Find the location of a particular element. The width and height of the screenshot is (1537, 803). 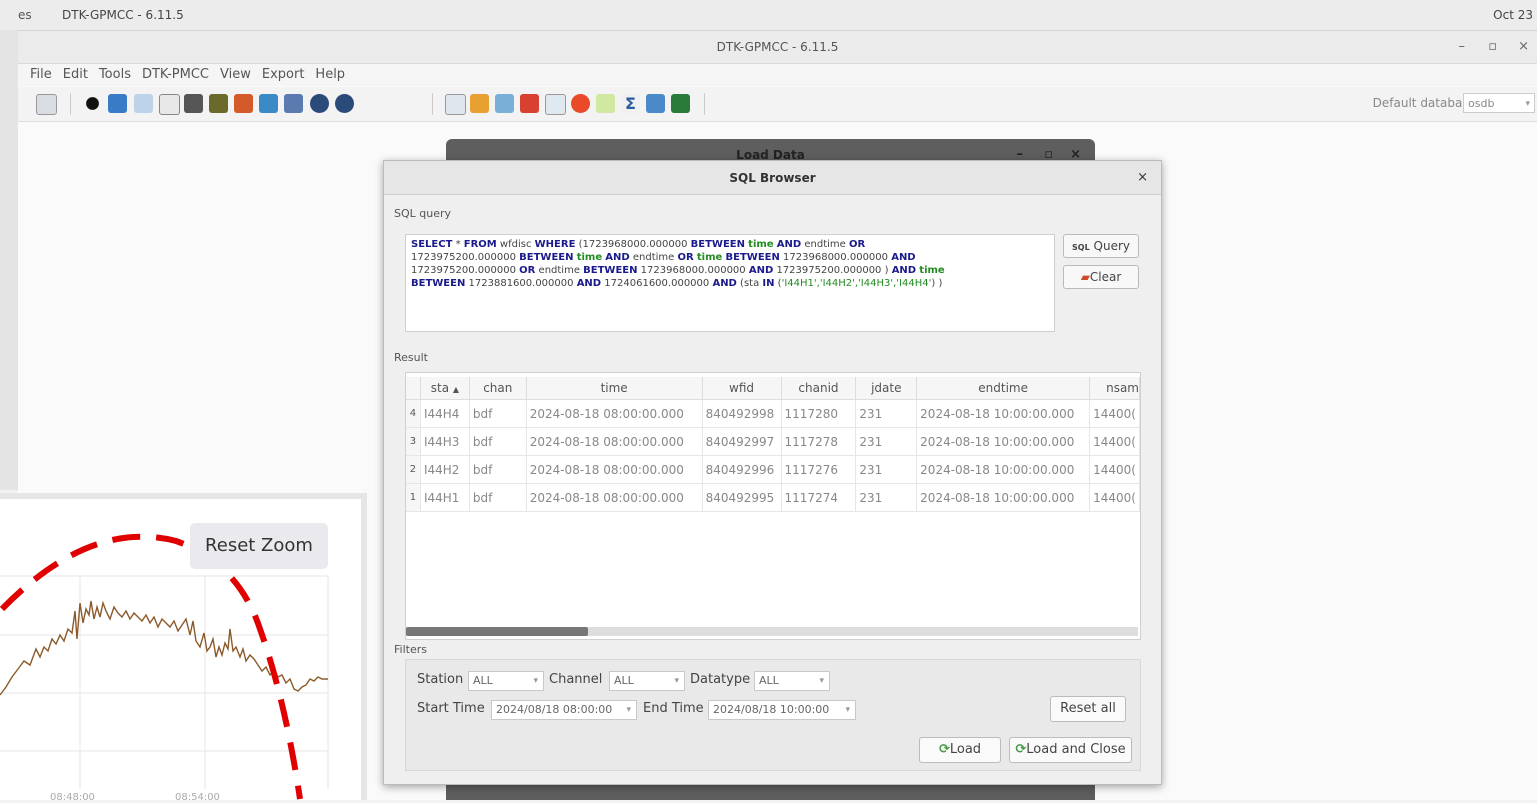

cell-wfid: 840492998 is located at coordinates (742, 413).